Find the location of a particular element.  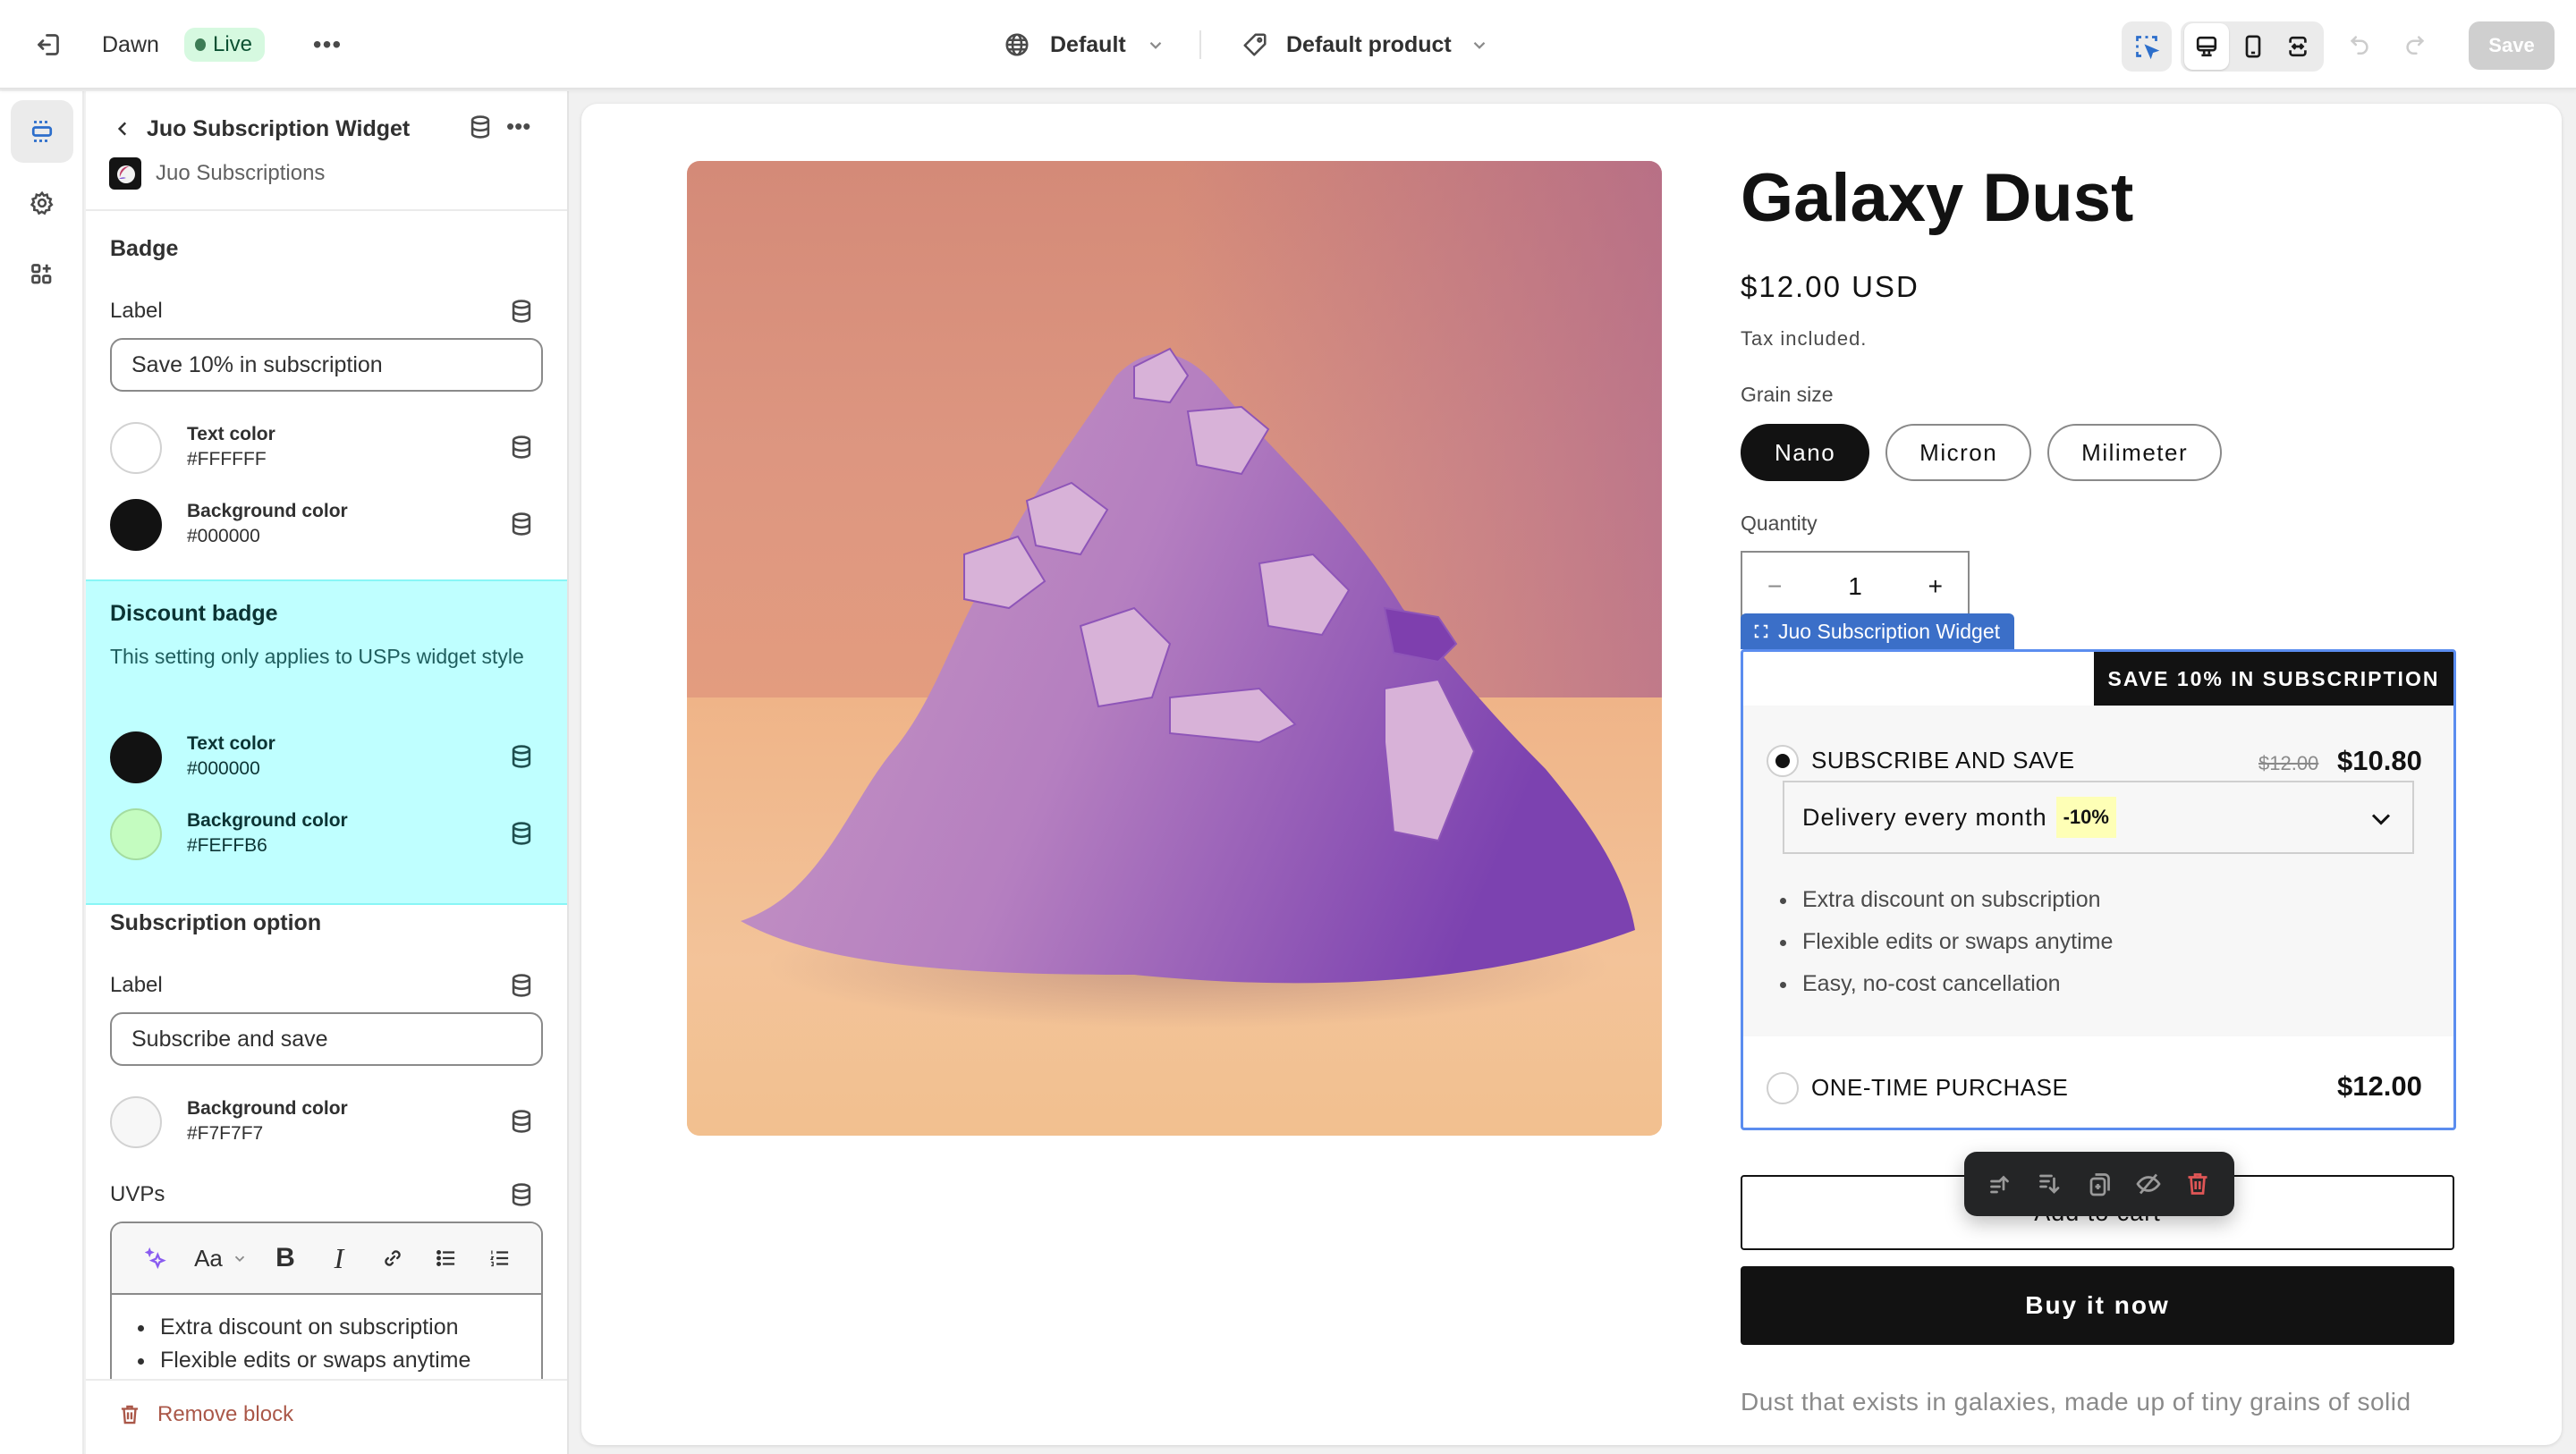

variant-option-micron: Micron is located at coordinates (1958, 453).